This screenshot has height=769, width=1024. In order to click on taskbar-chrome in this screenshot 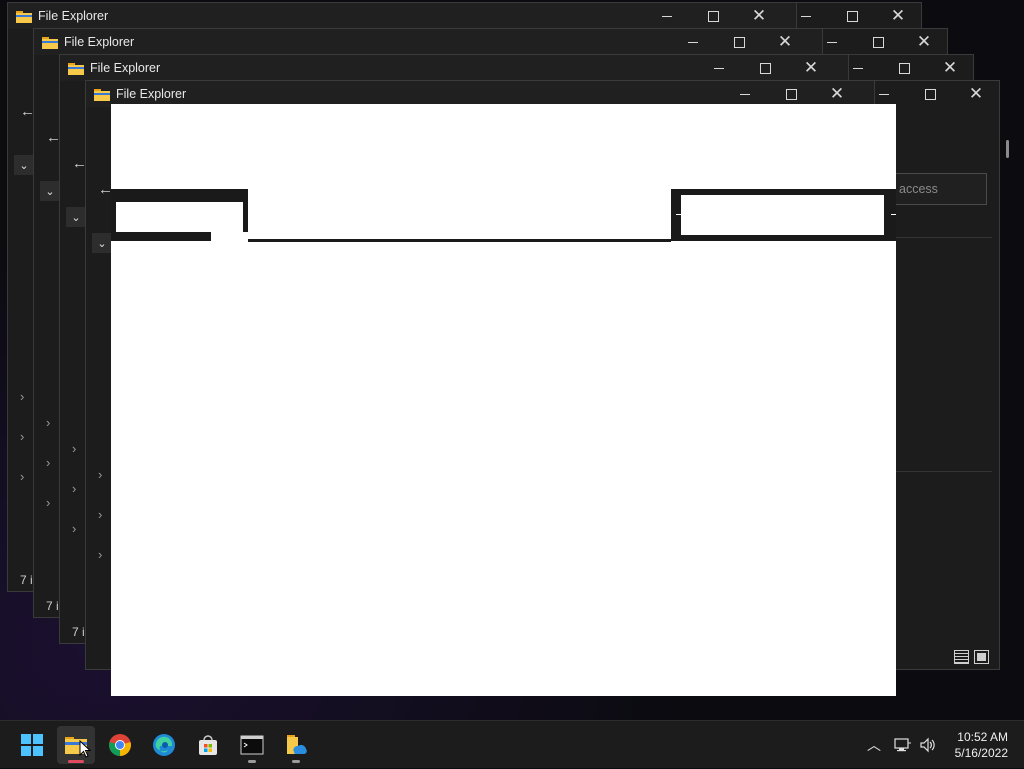, I will do `click(120, 745)`.